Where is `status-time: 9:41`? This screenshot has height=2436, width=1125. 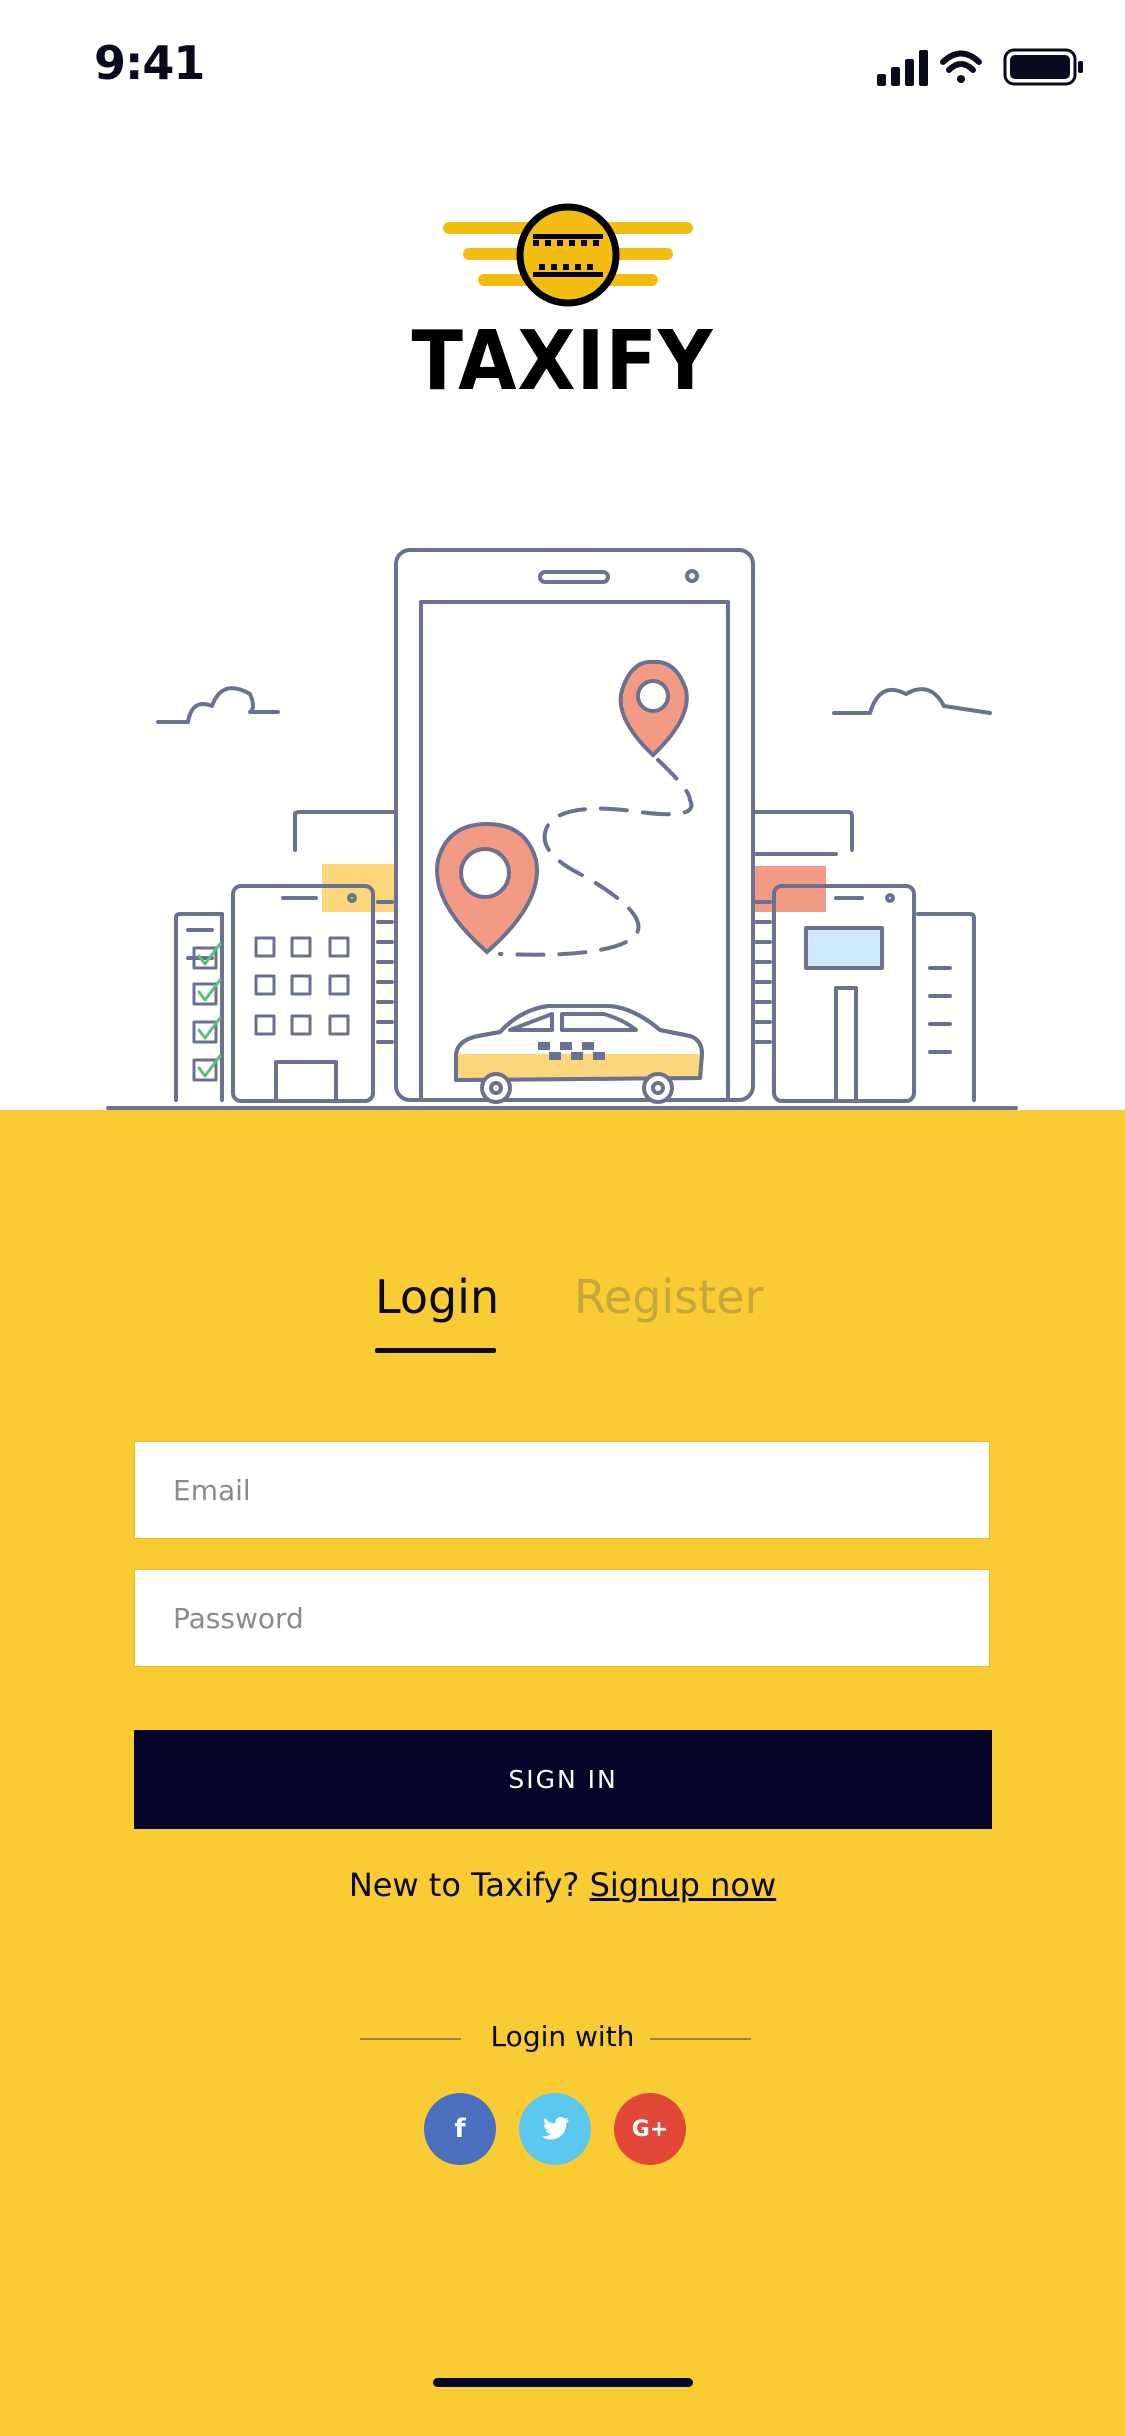
status-time: 9:41 is located at coordinates (149, 63).